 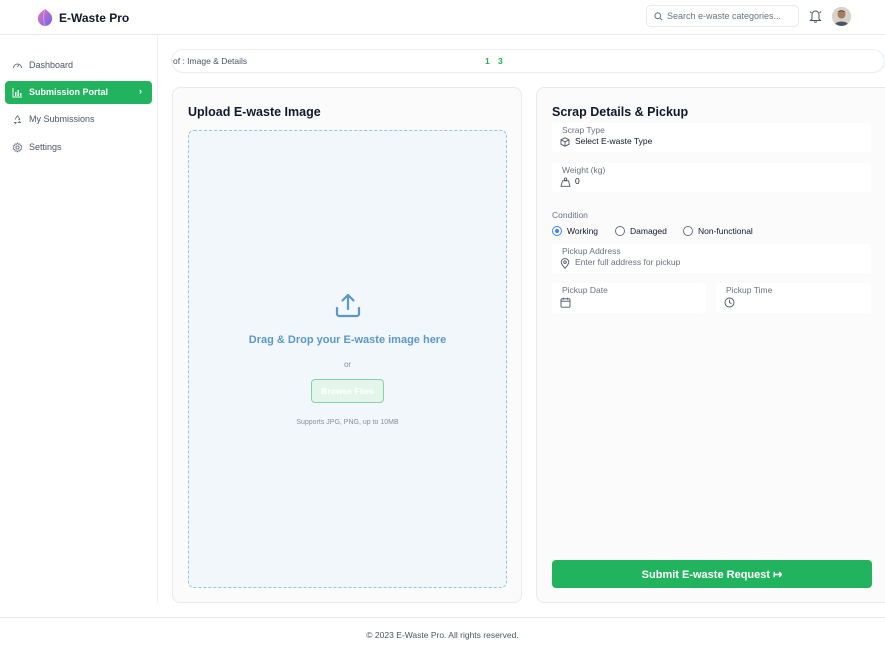 I want to click on condition-radio-non-functional: Non-functional, so click(x=718, y=231).